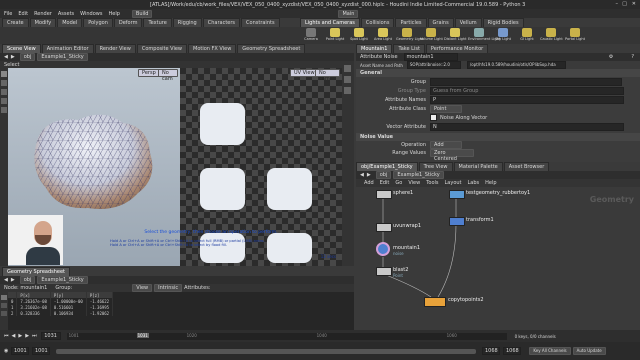  I want to click on section-general: General, so click(498, 73).